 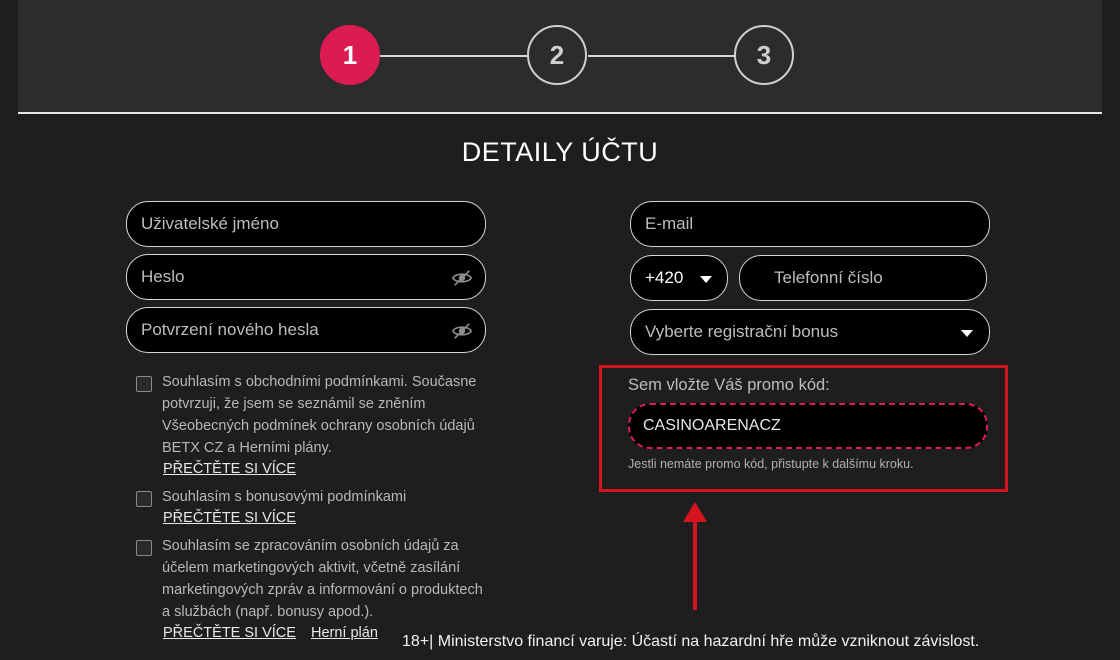 What do you see at coordinates (695, 556) in the screenshot?
I see `arrow-up-icon` at bounding box center [695, 556].